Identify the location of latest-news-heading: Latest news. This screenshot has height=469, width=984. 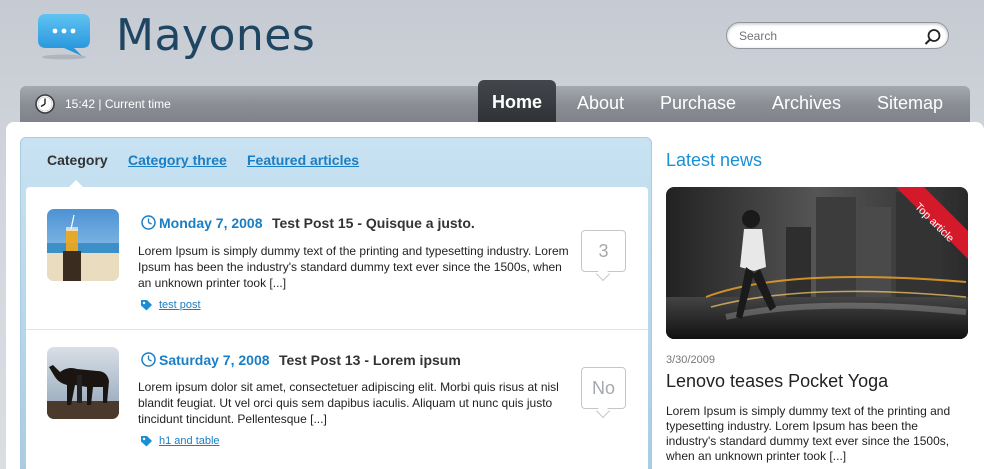
(714, 160).